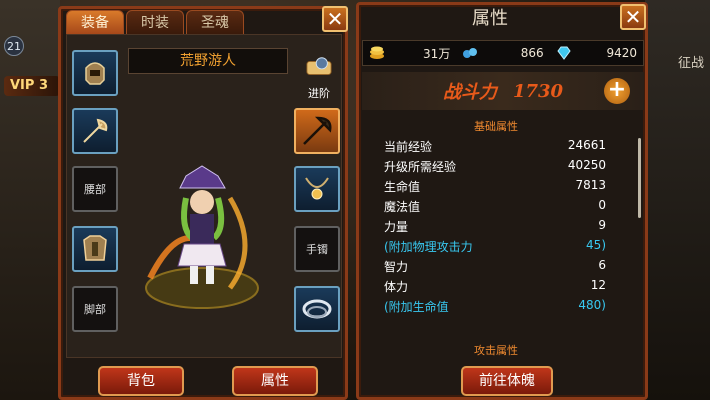 This screenshot has height=400, width=710. I want to click on gold-resource: 31万, so click(409, 53).